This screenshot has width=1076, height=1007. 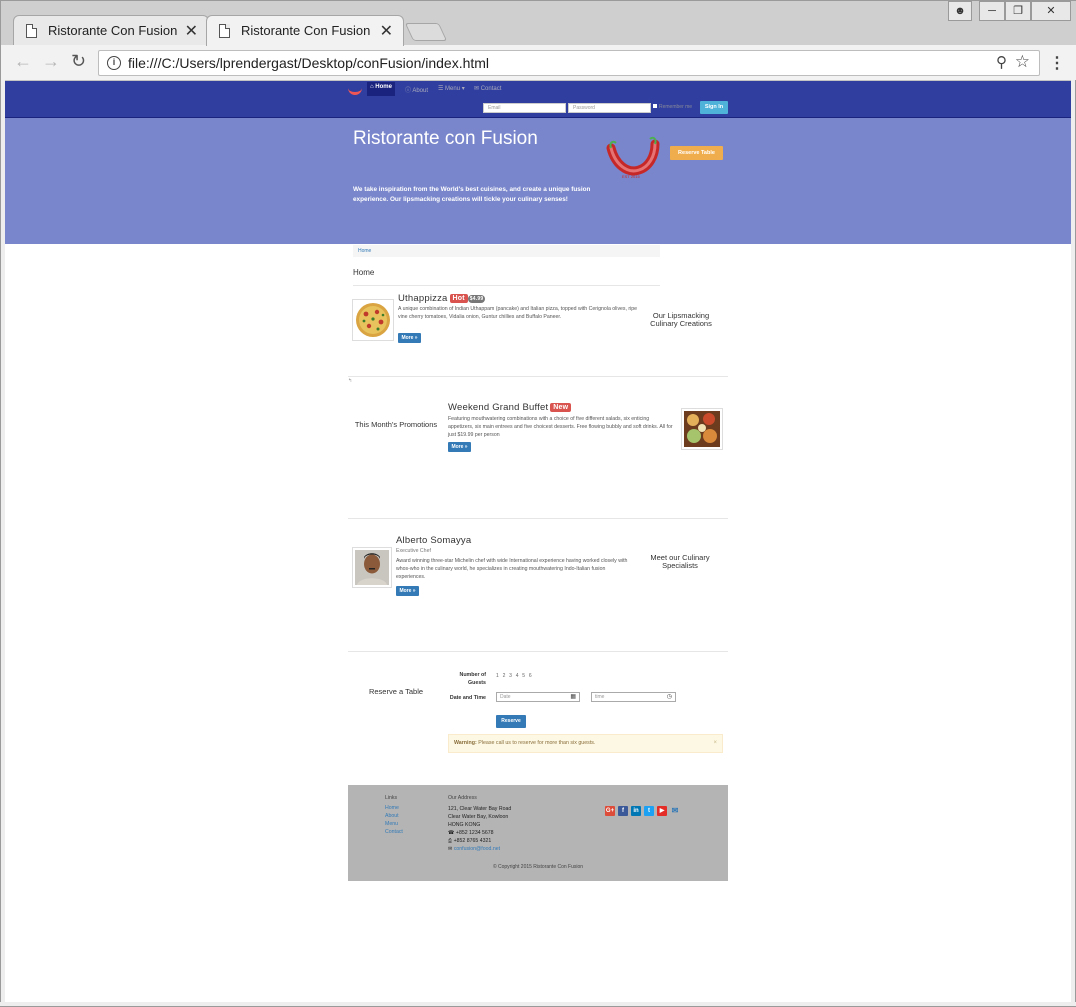 I want to click on leader-name: Alberto Somayya, so click(x=434, y=540).